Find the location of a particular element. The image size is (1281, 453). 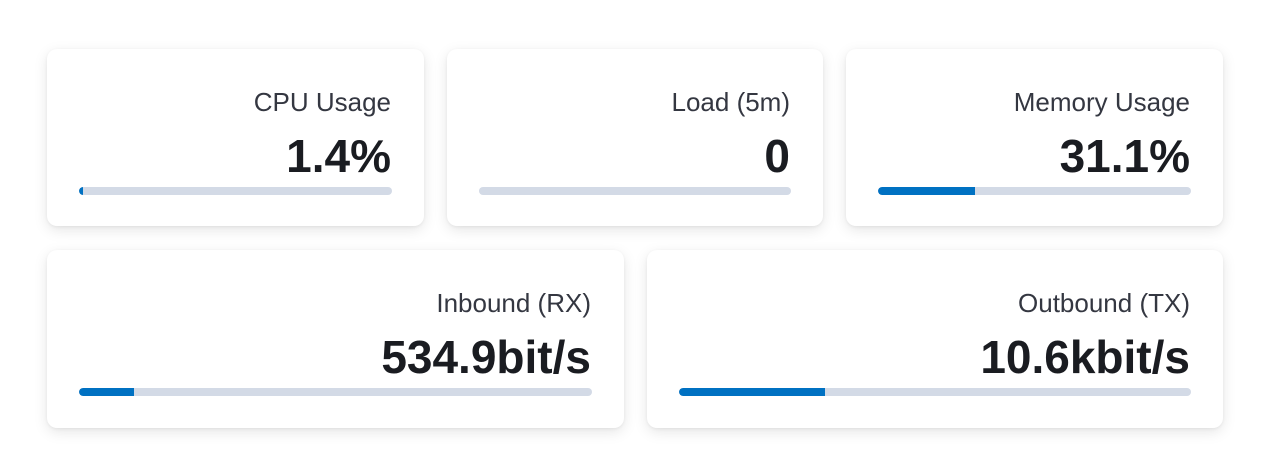

metric-card-memory-usage: Memory Usage 31.1% is located at coordinates (1034, 137).